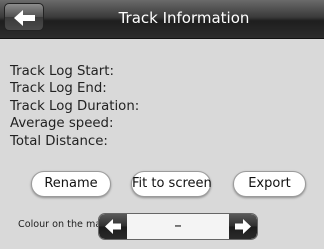 The image size is (324, 249). Describe the element at coordinates (71, 184) in the screenshot. I see `rename-button: Rename` at that location.